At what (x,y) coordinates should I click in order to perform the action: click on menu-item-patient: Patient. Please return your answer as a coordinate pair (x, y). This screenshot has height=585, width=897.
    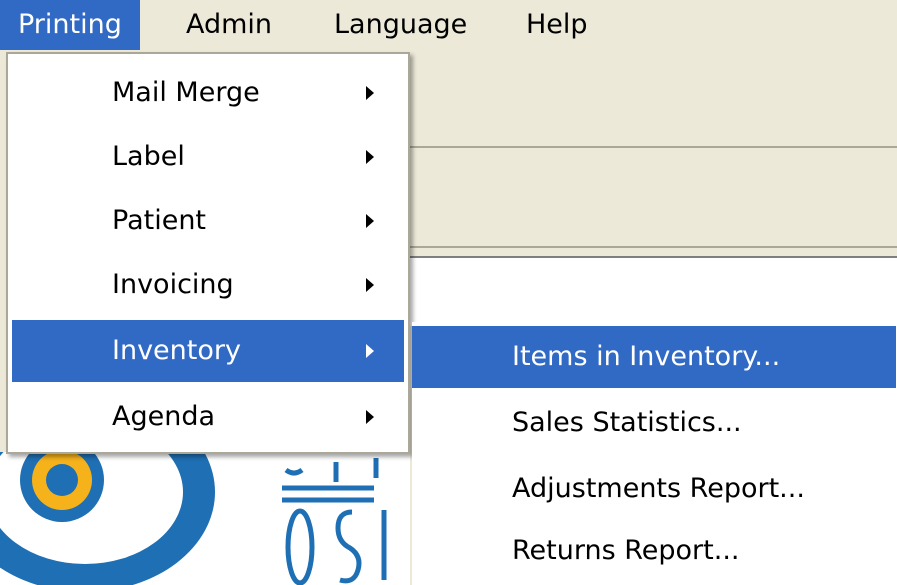
    Looking at the image, I should click on (208, 221).